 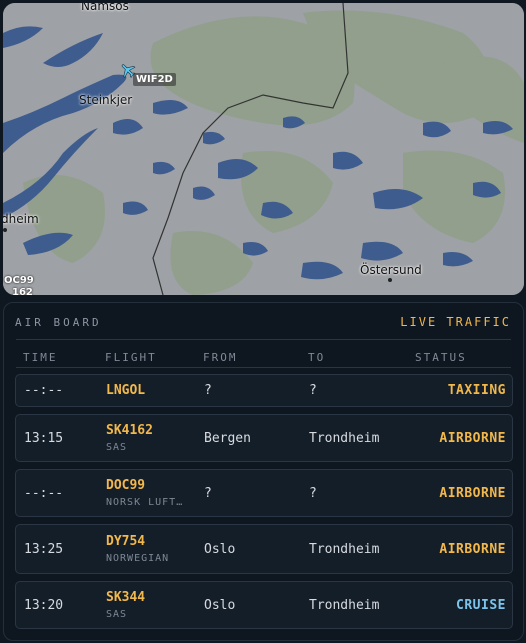 What do you see at coordinates (455, 322) in the screenshot?
I see `live-traffic-label: LIVE TRAFFIC` at bounding box center [455, 322].